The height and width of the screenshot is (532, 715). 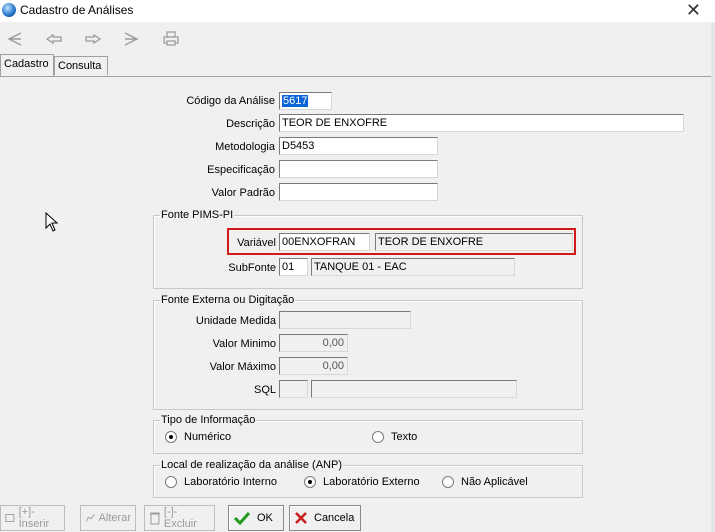 I want to click on descricao-field: TEOR DE ENXOFRE, so click(x=481, y=123).